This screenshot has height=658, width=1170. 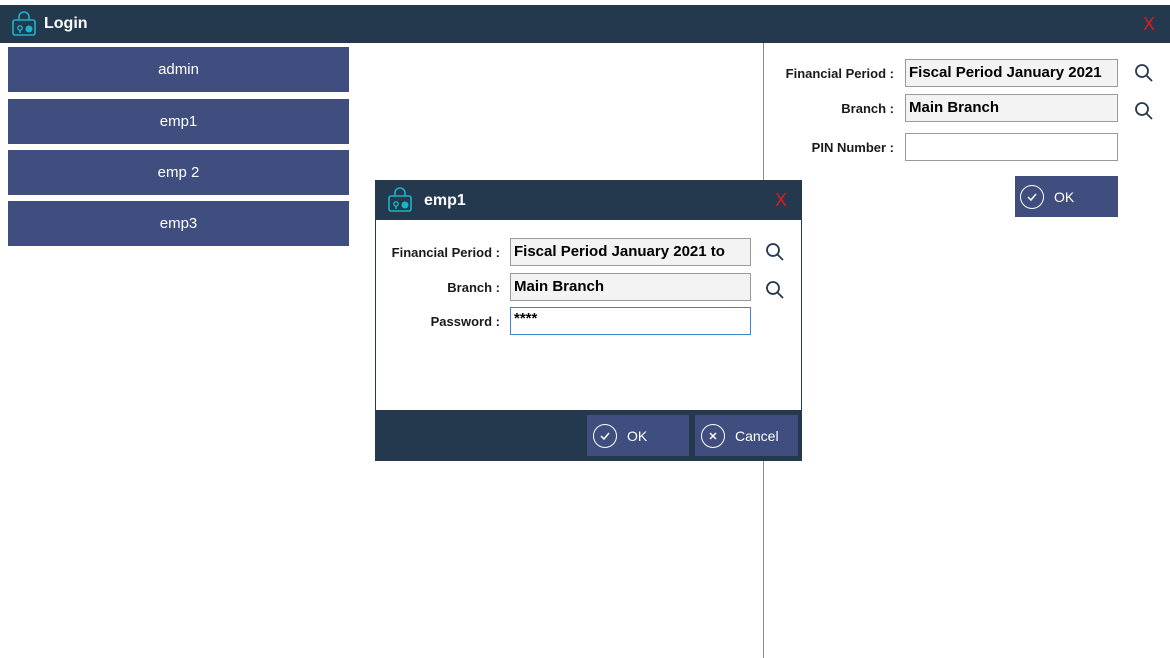 I want to click on dialog-ok-label: OK, so click(x=637, y=435).